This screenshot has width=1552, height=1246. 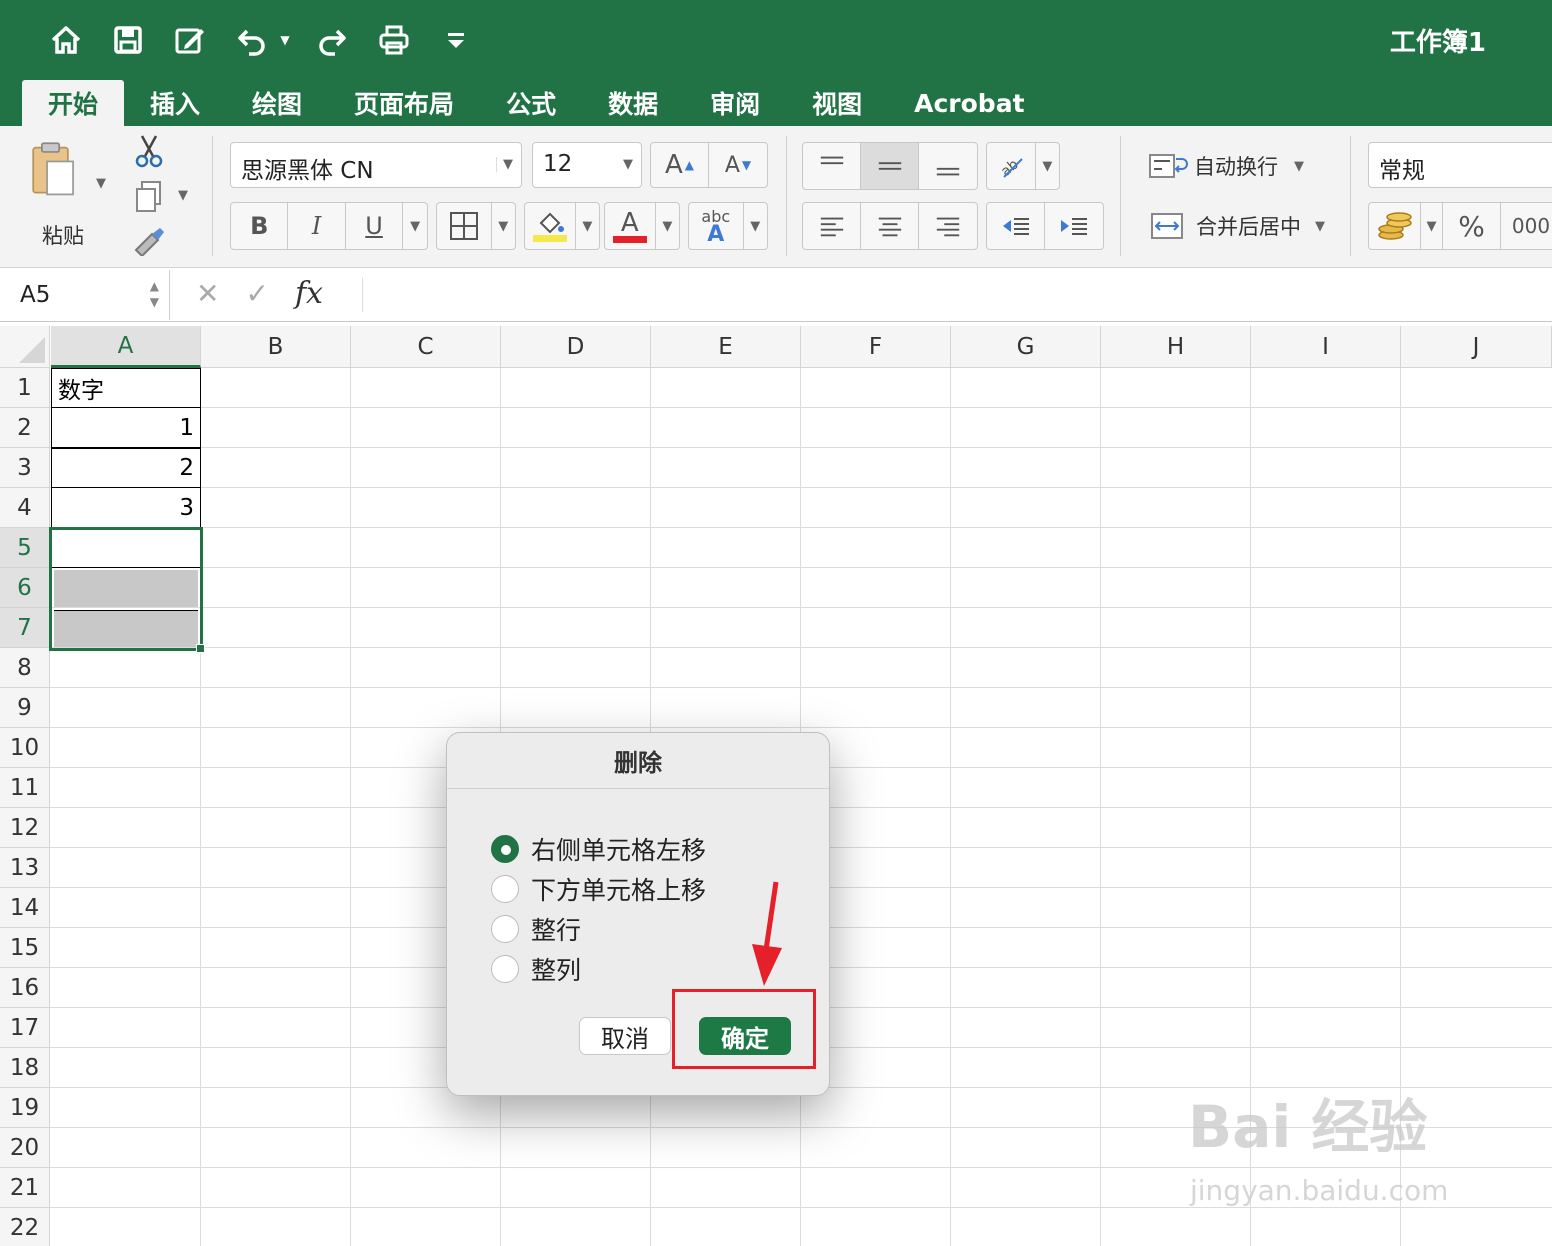 I want to click on tab-insert: 插入, so click(x=175, y=103).